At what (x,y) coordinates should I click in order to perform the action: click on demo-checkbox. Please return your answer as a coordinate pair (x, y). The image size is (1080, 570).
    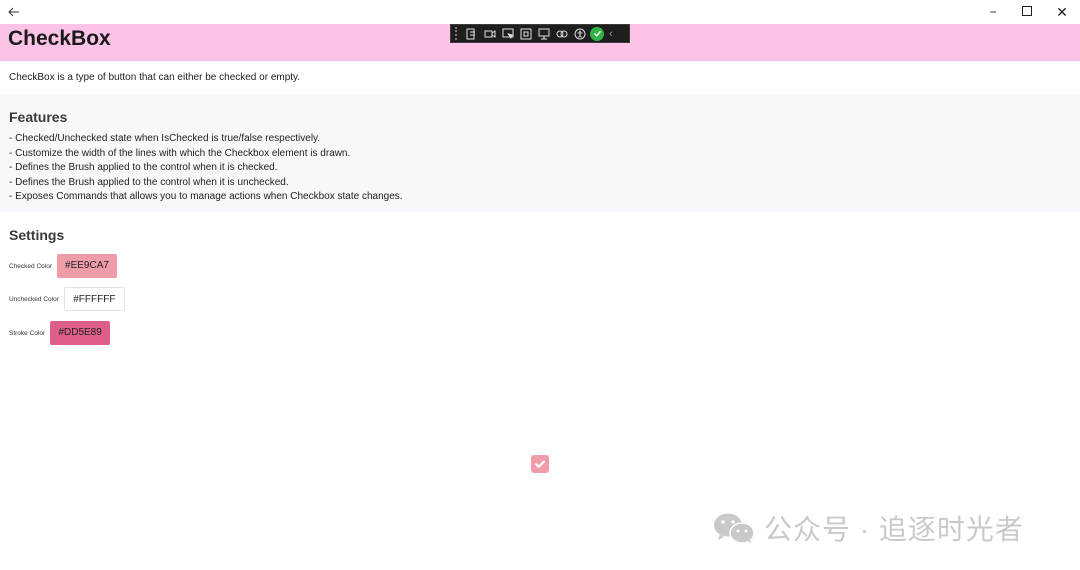
    Looking at the image, I should click on (540, 464).